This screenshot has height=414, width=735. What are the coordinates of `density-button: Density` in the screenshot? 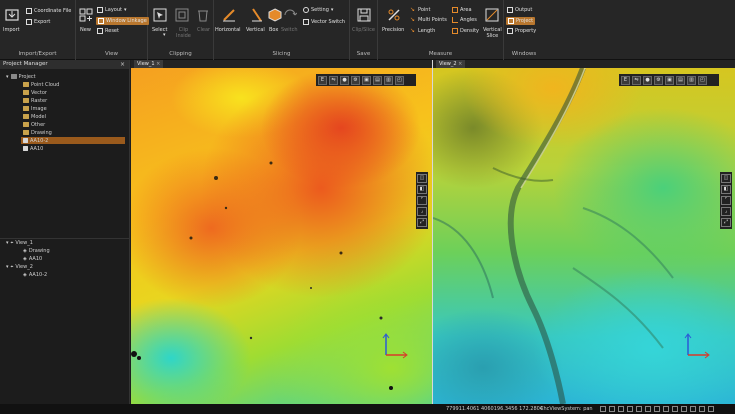 It's located at (465, 31).